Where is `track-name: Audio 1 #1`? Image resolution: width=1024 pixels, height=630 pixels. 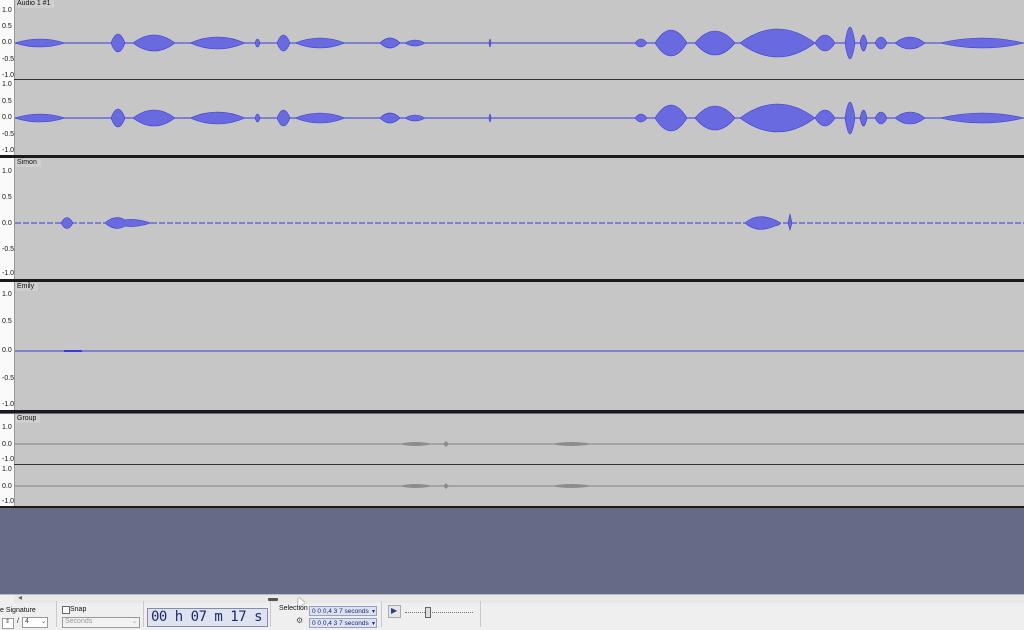 track-name: Audio 1 #1 is located at coordinates (35, 4).